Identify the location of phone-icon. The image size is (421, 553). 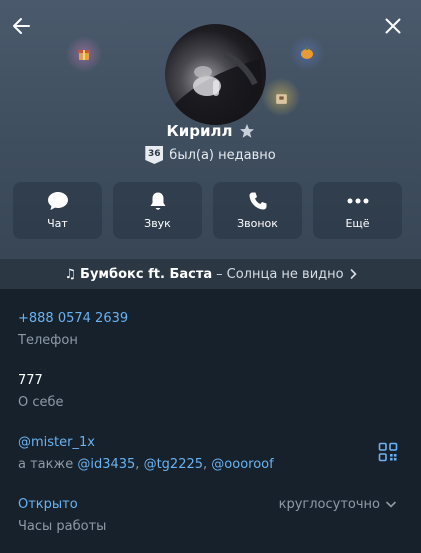
(257, 201).